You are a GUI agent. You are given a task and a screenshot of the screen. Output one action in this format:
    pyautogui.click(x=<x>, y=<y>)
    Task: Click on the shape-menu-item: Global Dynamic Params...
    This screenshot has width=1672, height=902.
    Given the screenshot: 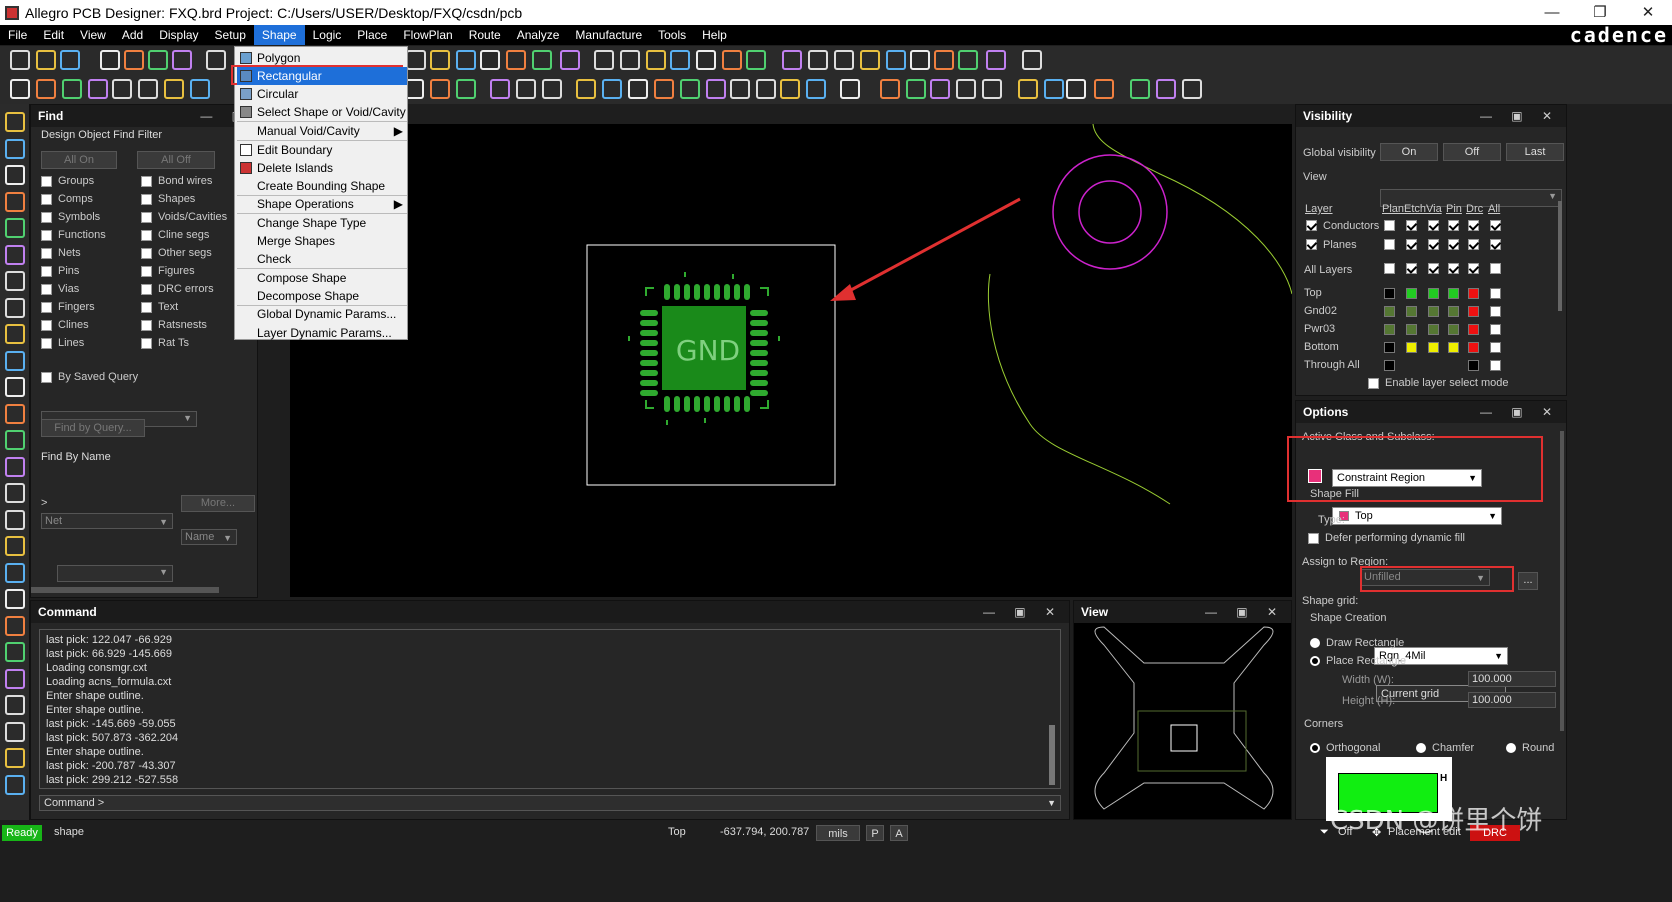 What is the action you would take?
    pyautogui.click(x=322, y=314)
    